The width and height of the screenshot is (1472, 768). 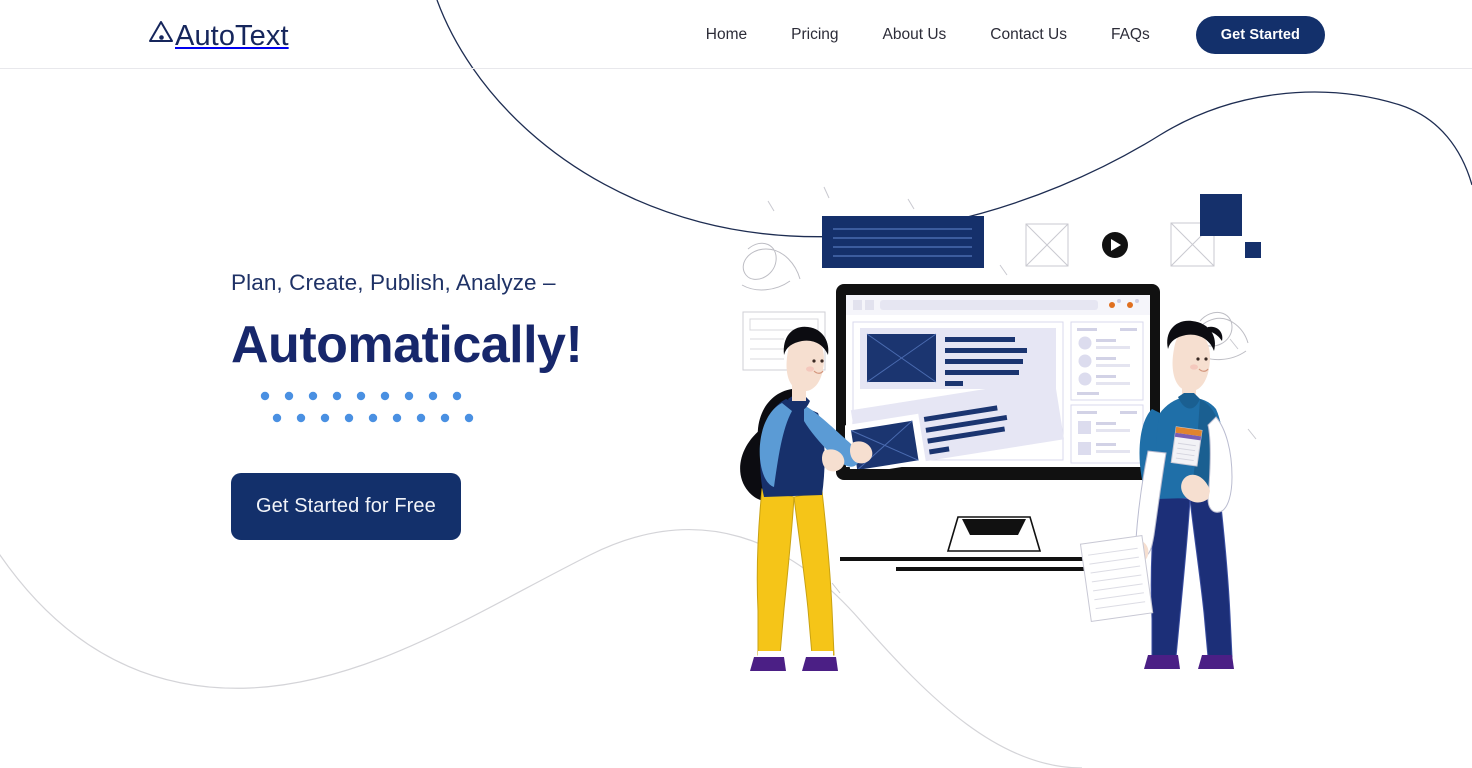 What do you see at coordinates (1047, 245) in the screenshot?
I see `wireframe-square-left` at bounding box center [1047, 245].